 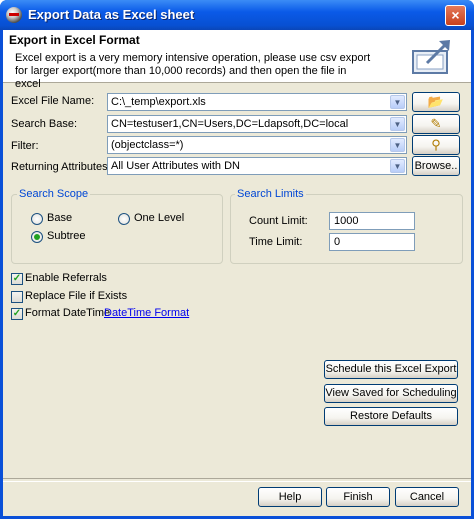 I want to click on replace-file-label: Replace File if Exists, so click(x=76, y=296).